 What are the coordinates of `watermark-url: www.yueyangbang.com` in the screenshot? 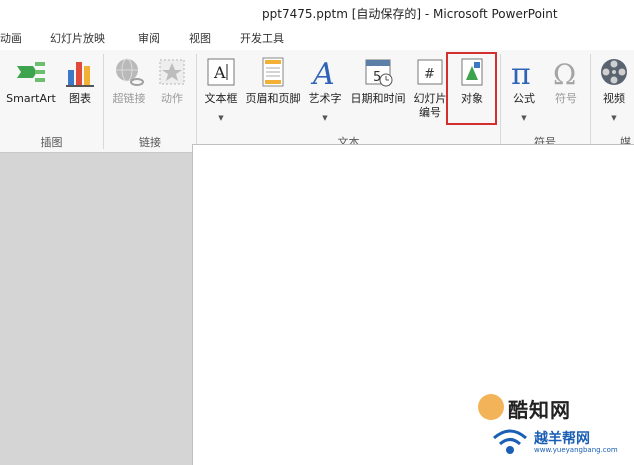 It's located at (576, 450).